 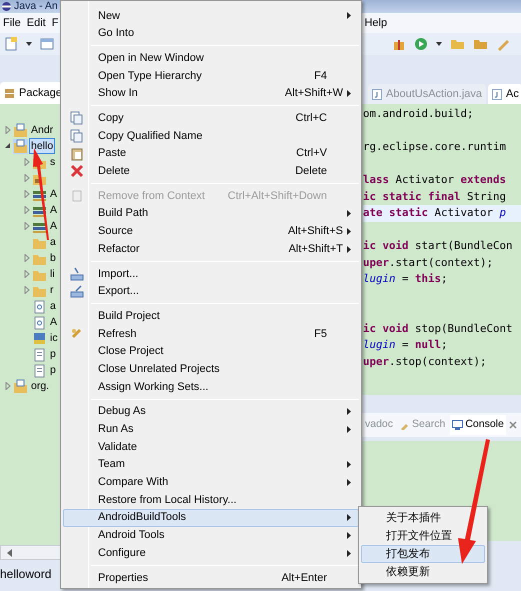 I want to click on menu-item: Run As, so click(x=211, y=429).